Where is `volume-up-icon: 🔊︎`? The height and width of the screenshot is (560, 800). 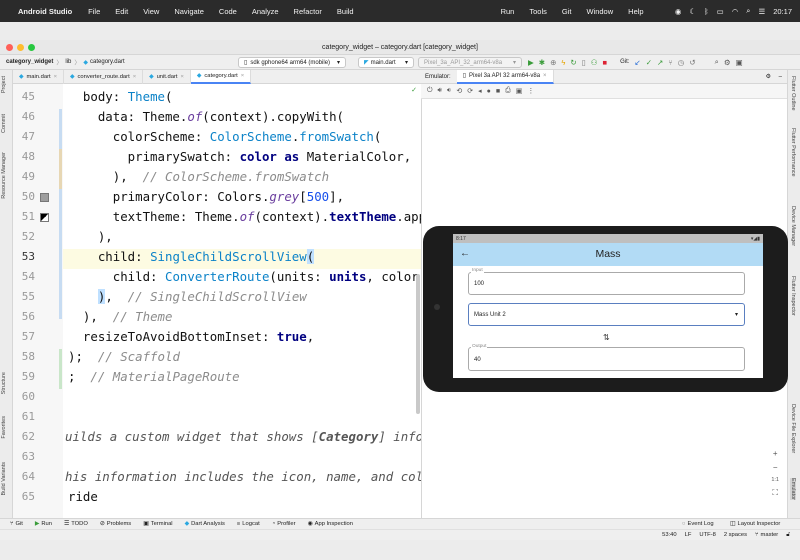 volume-up-icon: 🔊︎ is located at coordinates (440, 91).